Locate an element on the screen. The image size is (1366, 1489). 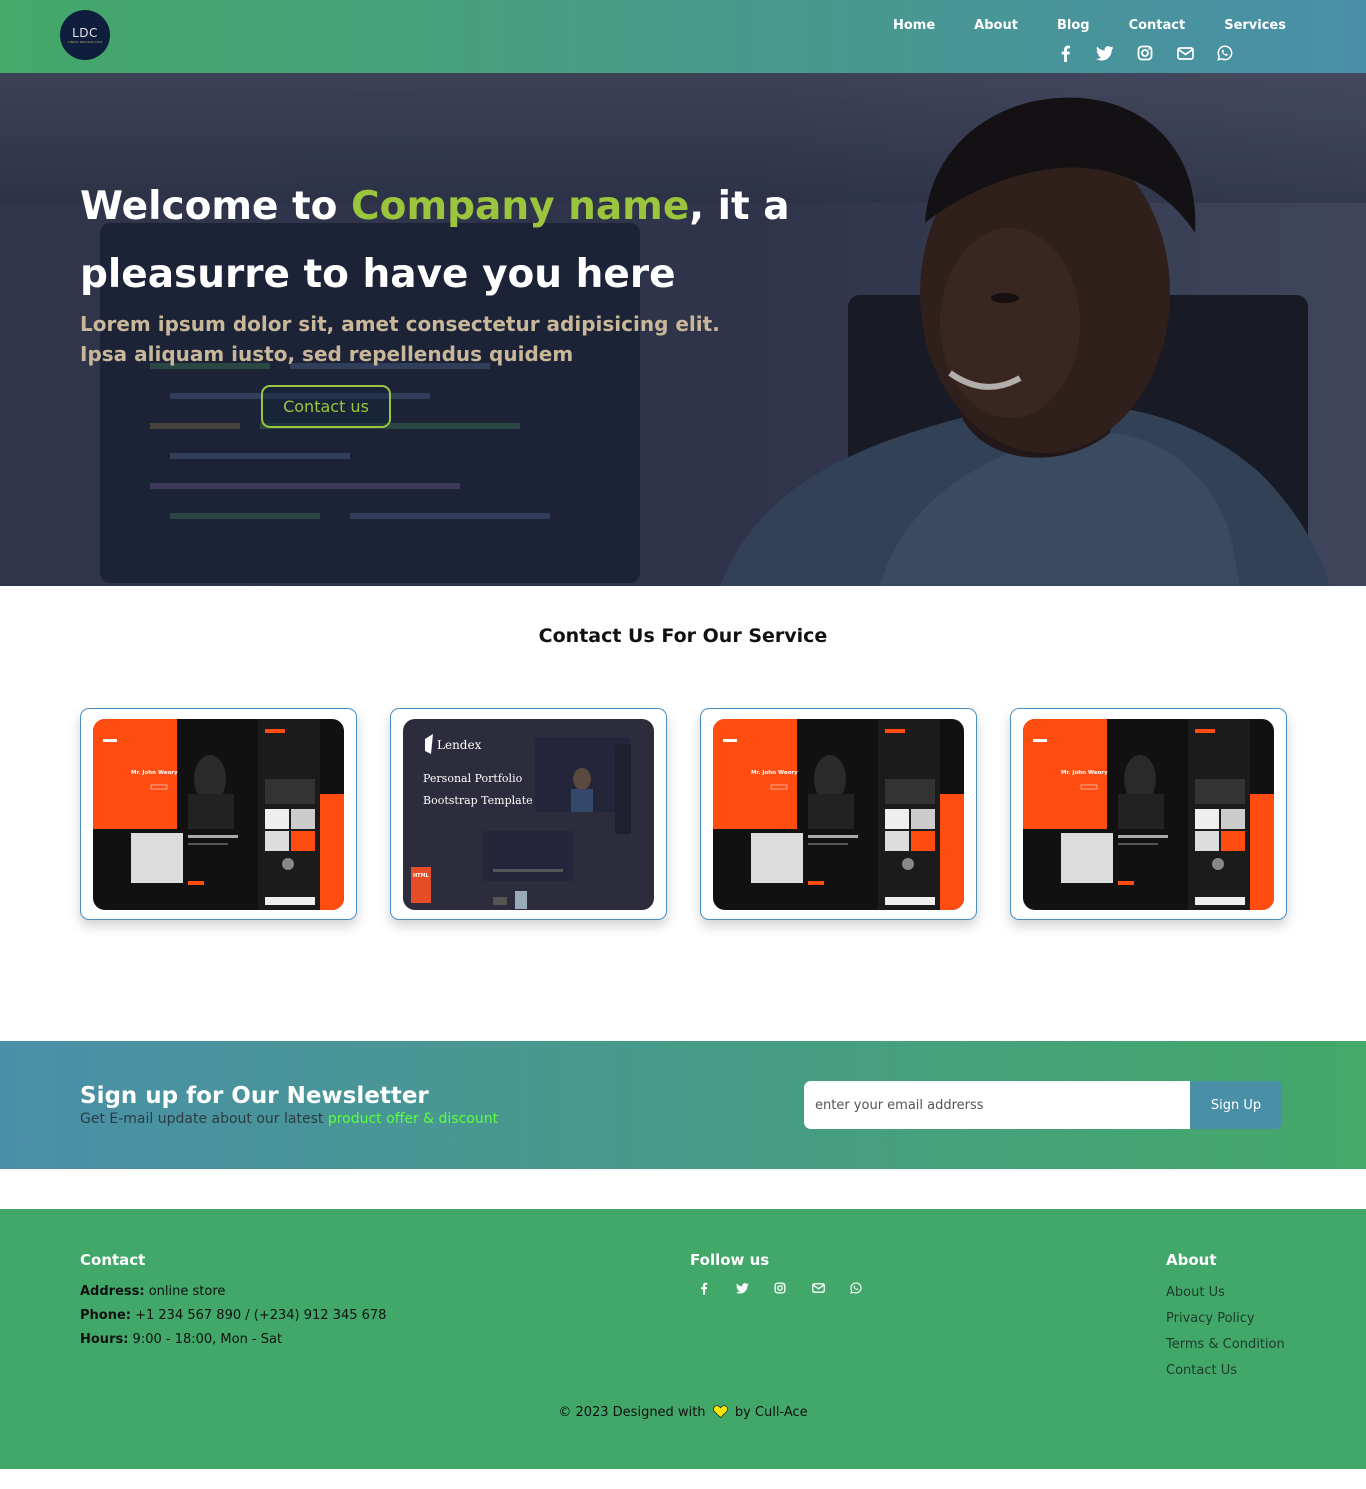
footer-link-contact-us: Contact Us is located at coordinates (1225, 1371).